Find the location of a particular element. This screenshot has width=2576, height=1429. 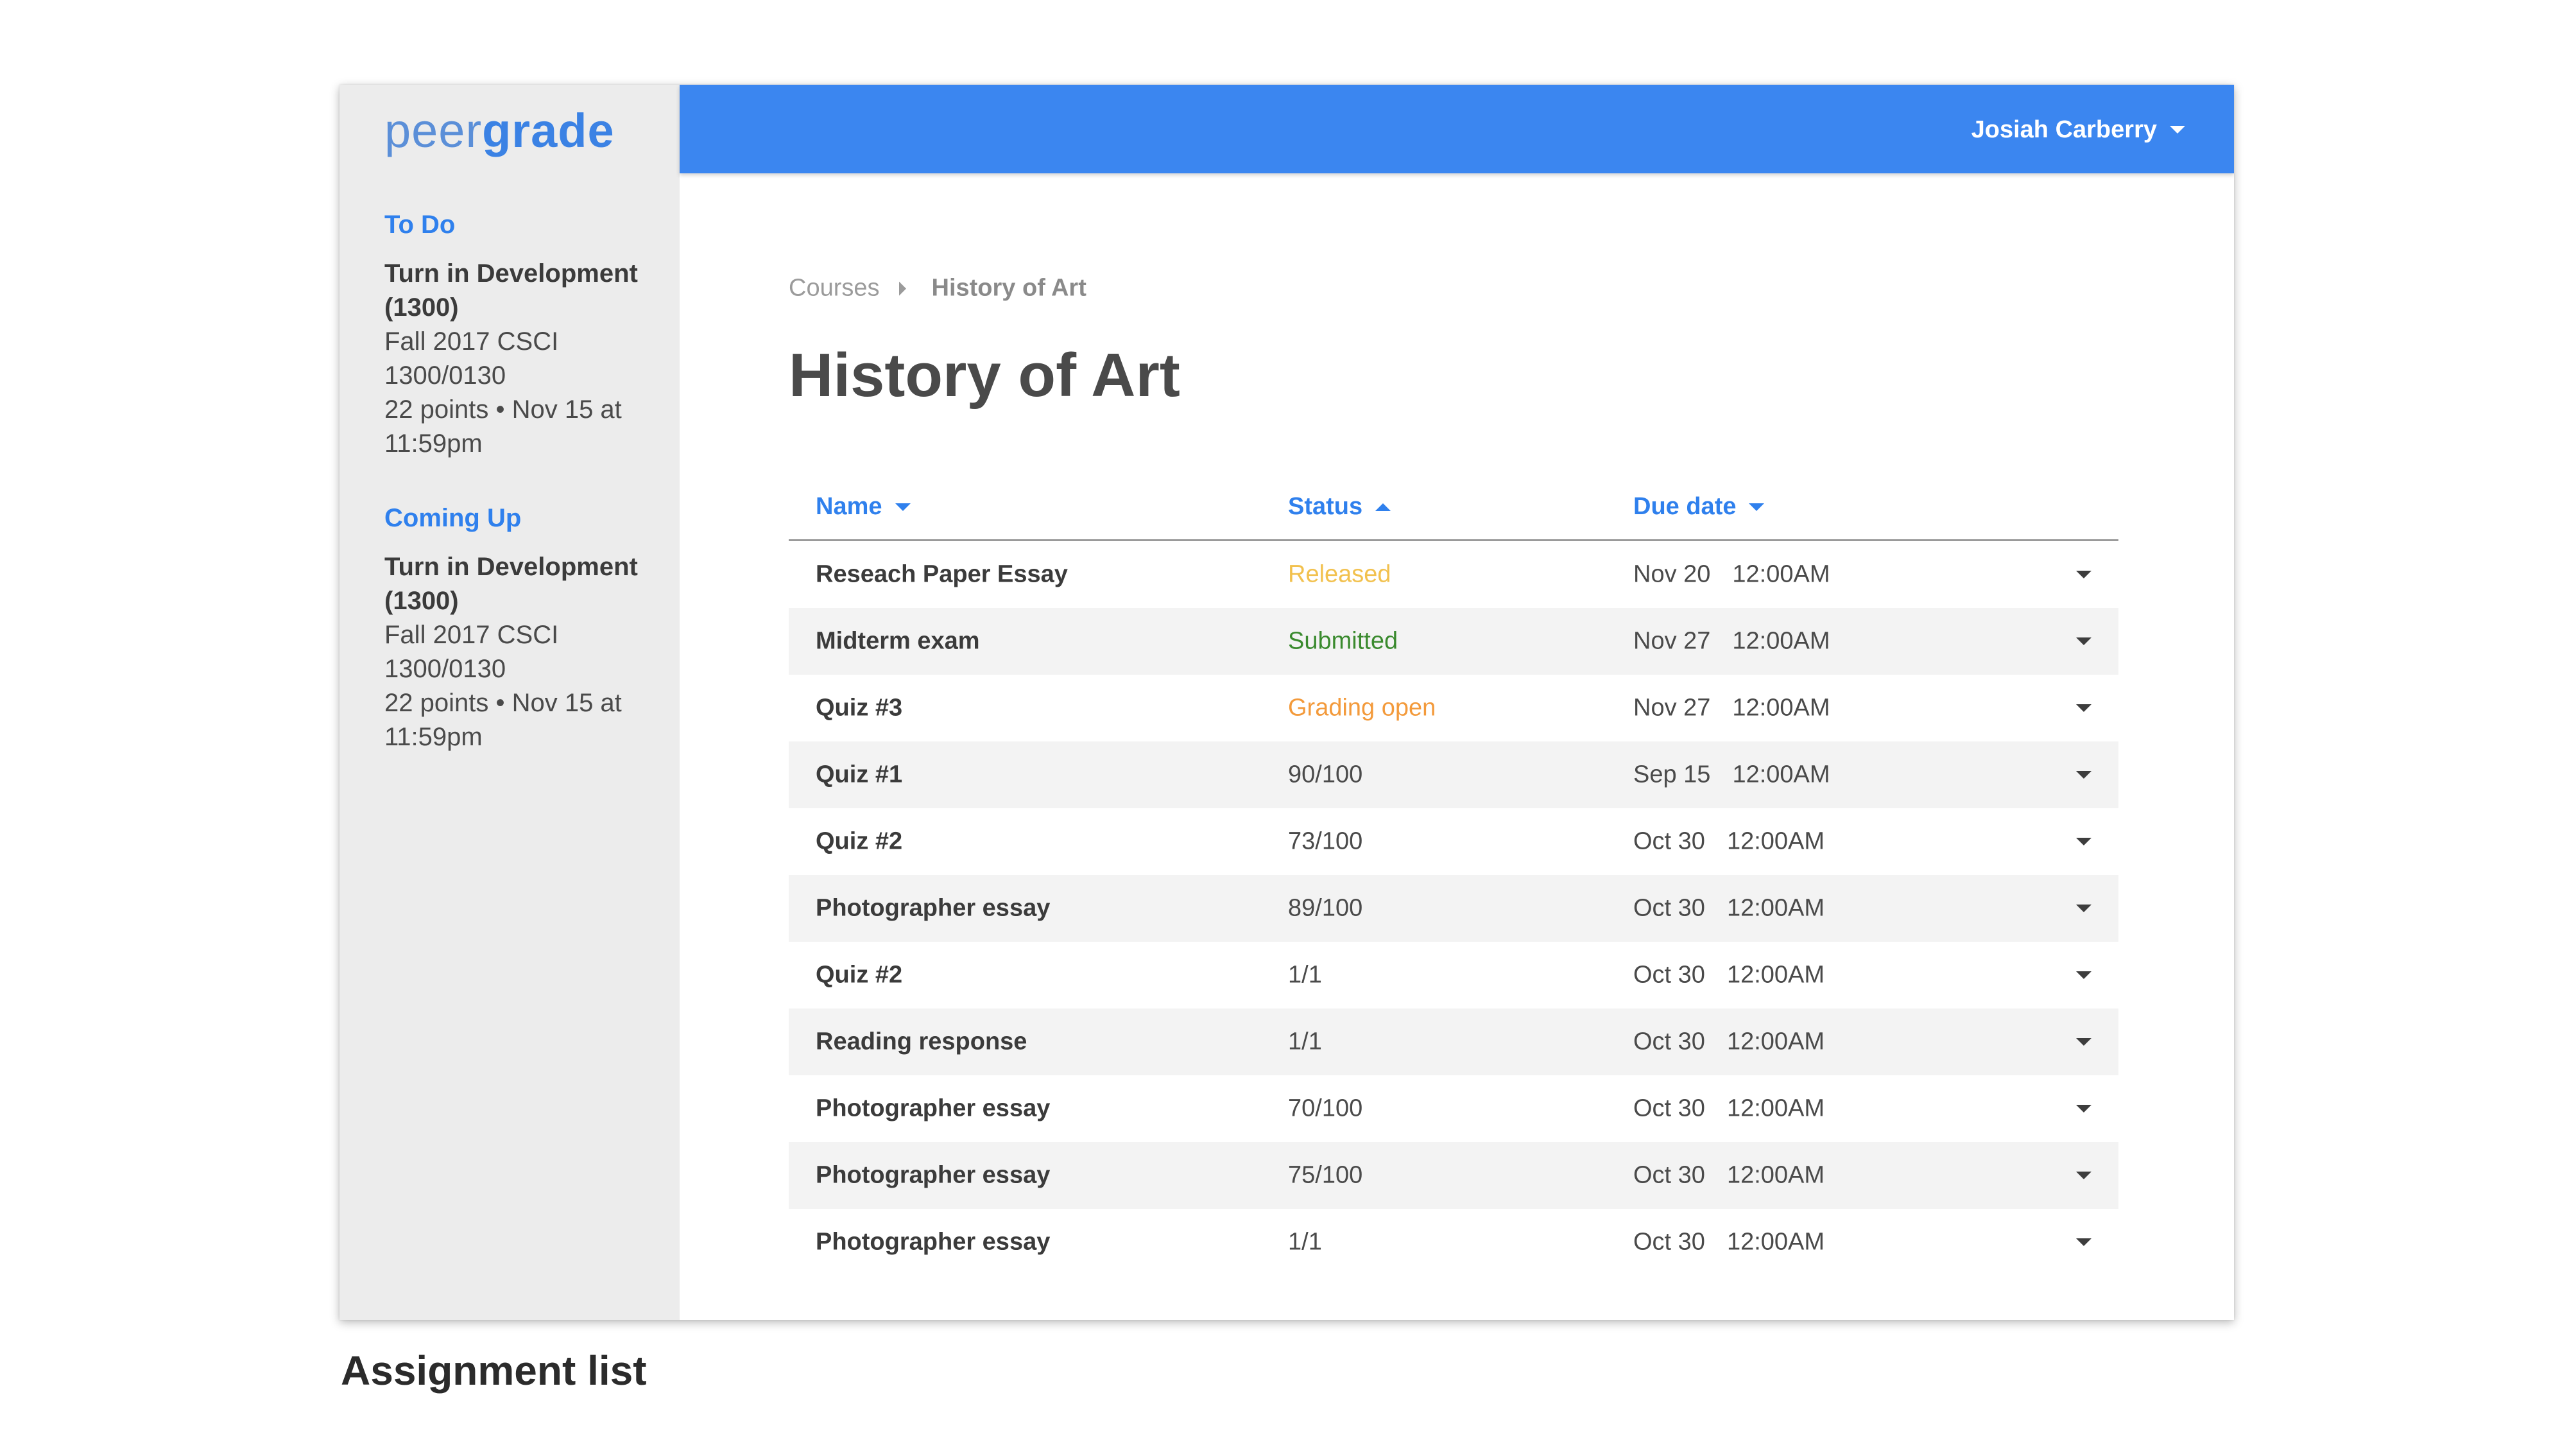

table-row: Photographer essay 75/100 Oct 30 12:00AM is located at coordinates (1453, 1175).